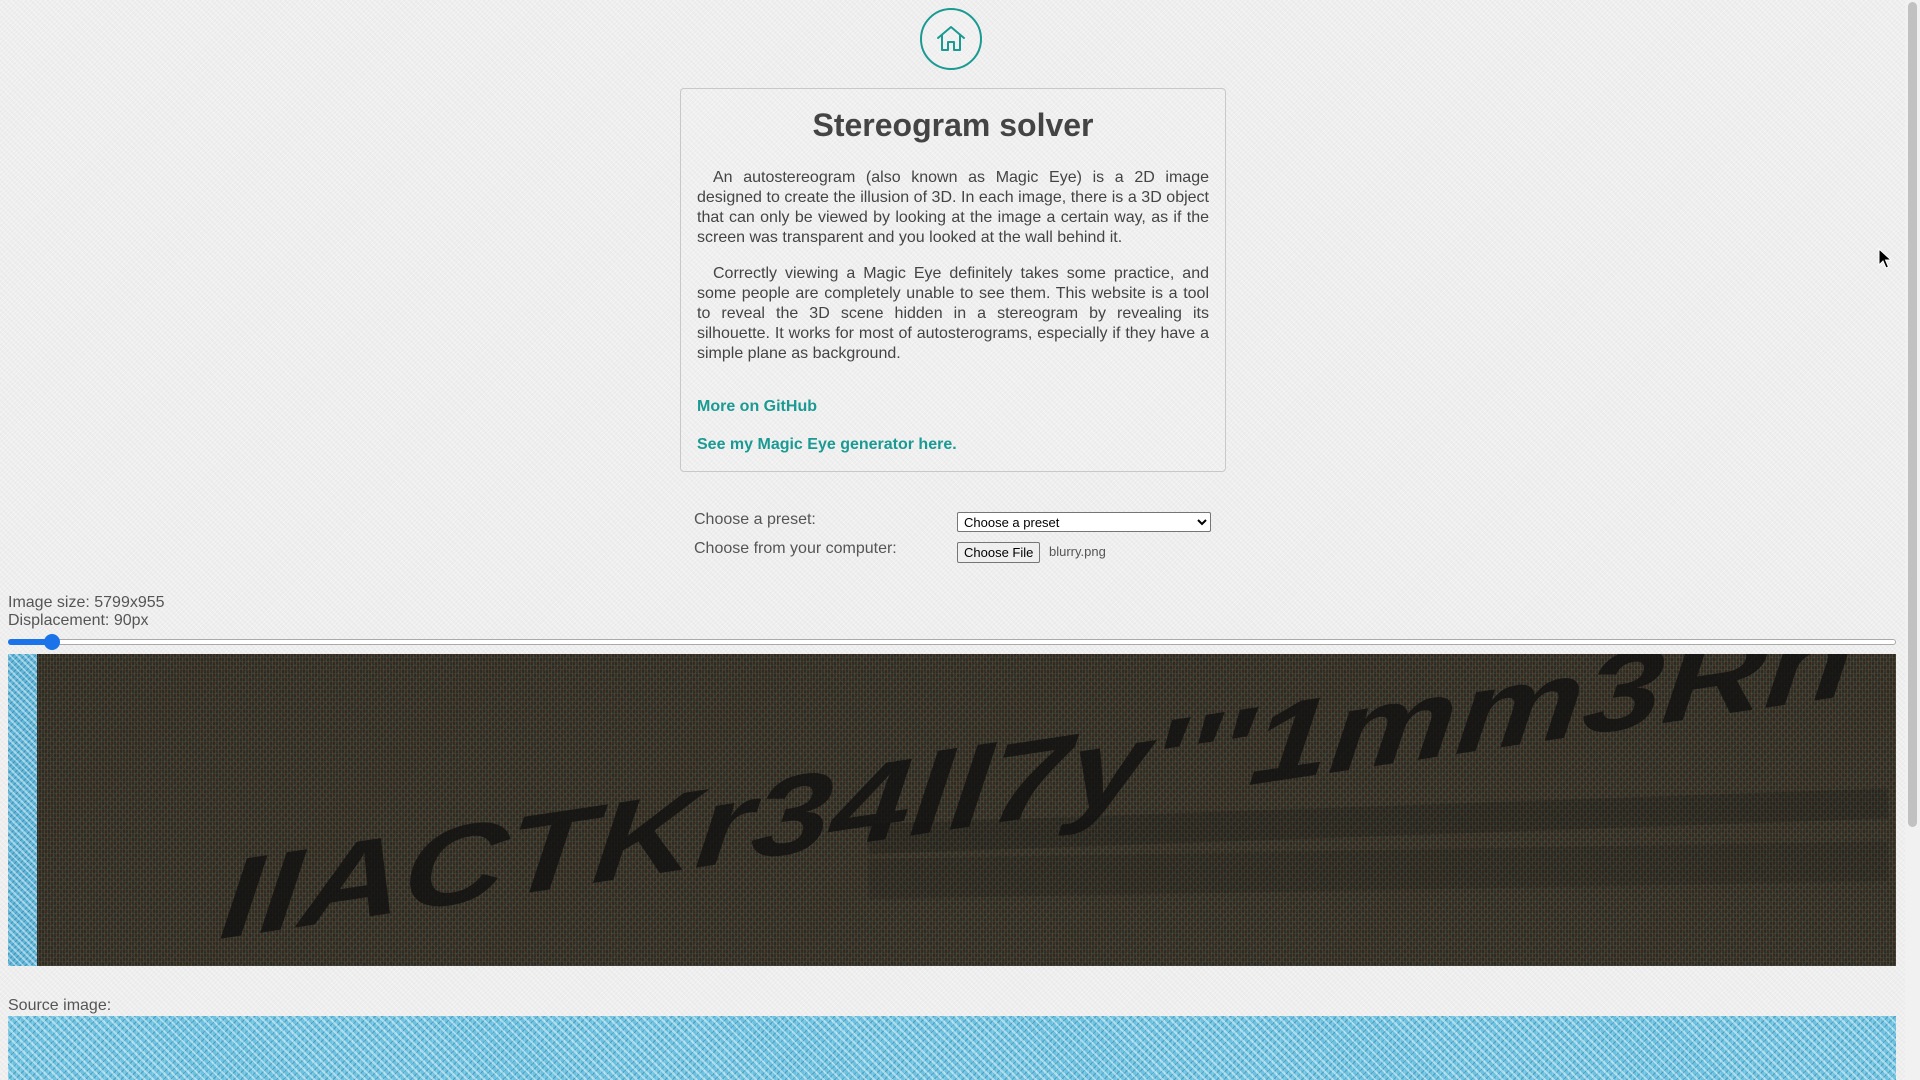  Describe the element at coordinates (953, 125) in the screenshot. I see `page-title: Stereogram solver` at that location.